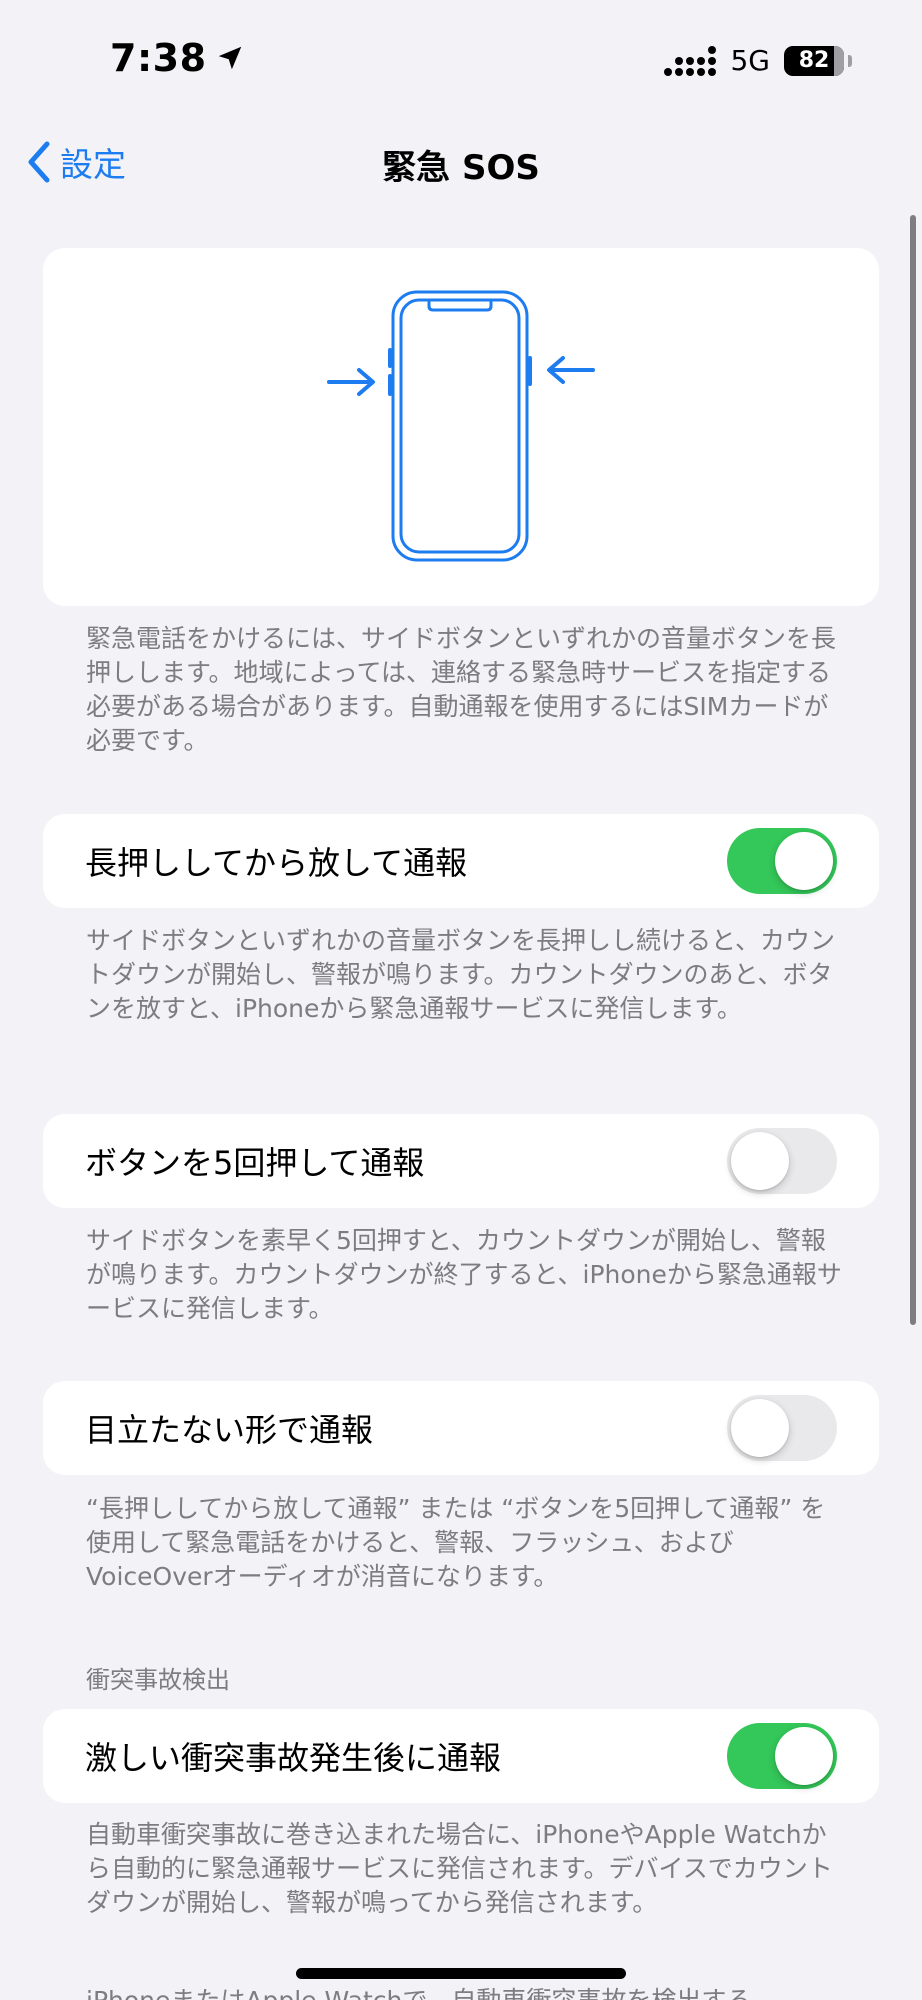  Describe the element at coordinates (913, 770) in the screenshot. I see `scrollbar` at that location.